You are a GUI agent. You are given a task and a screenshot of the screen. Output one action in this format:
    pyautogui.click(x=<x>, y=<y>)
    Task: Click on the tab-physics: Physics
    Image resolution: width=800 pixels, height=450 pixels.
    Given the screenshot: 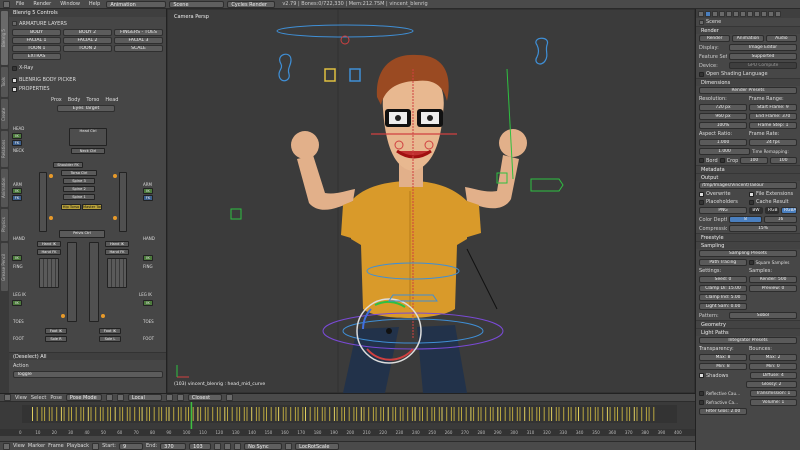 What is the action you would take?
    pyautogui.click(x=4, y=225)
    